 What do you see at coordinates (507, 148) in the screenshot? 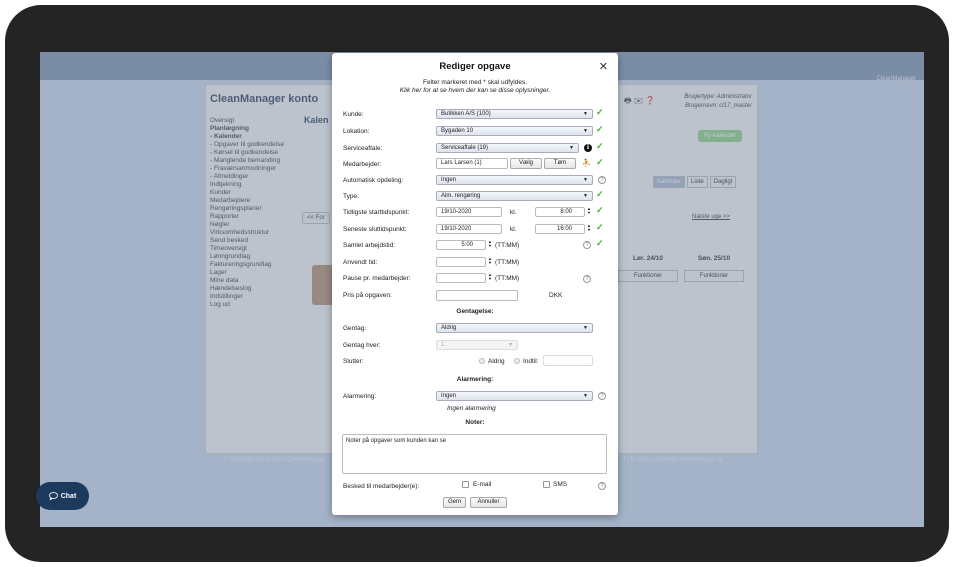
I see `serviceaftale-select: Serviceaftale (19) ▼` at bounding box center [507, 148].